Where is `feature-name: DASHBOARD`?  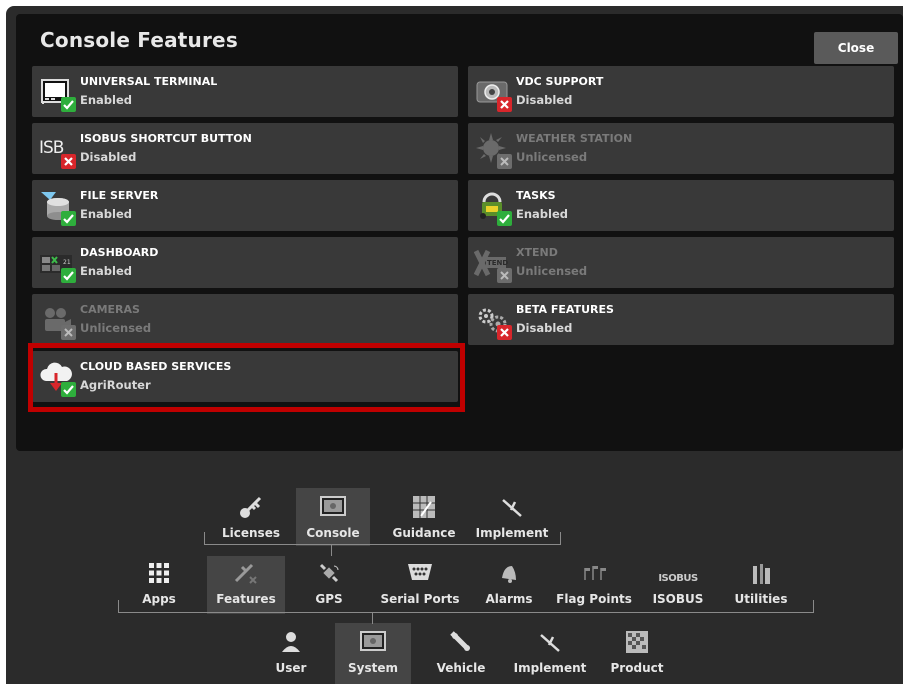
feature-name: DASHBOARD is located at coordinates (119, 252).